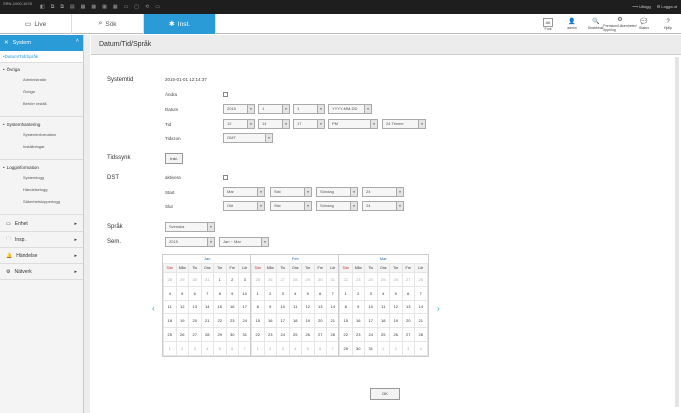 The width and height of the screenshot is (681, 413). Describe the element at coordinates (438, 308) in the screenshot. I see `calendar-next-button: ›` at that location.